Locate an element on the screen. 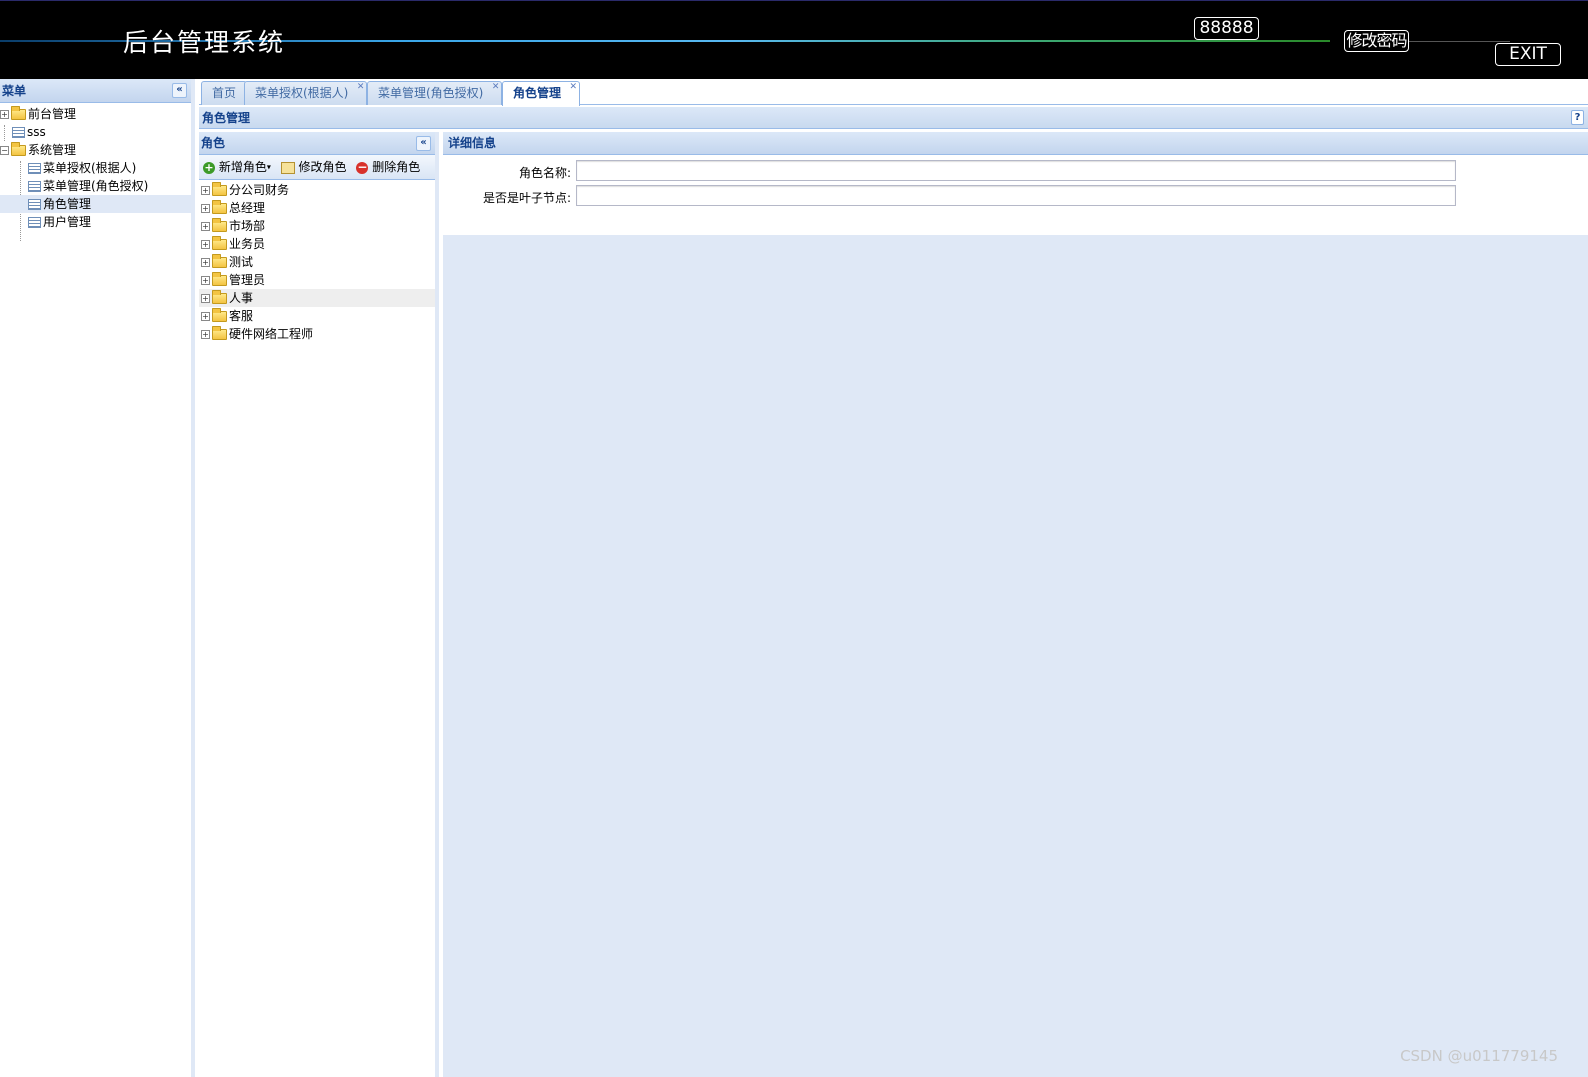 This screenshot has width=1588, height=1077. menu-item-frontend: + 前台管理 is located at coordinates (95, 114).